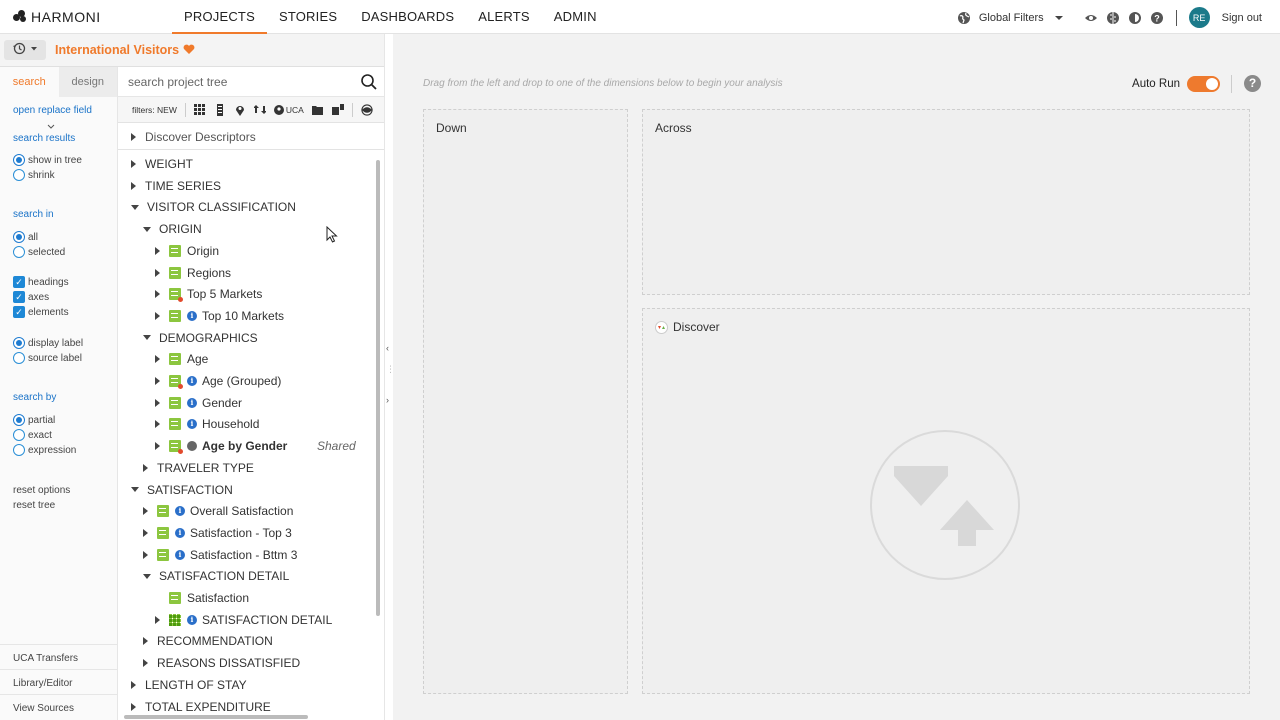 The image size is (1280, 720). What do you see at coordinates (387, 400) in the screenshot?
I see `expand-right-icon: ›` at bounding box center [387, 400].